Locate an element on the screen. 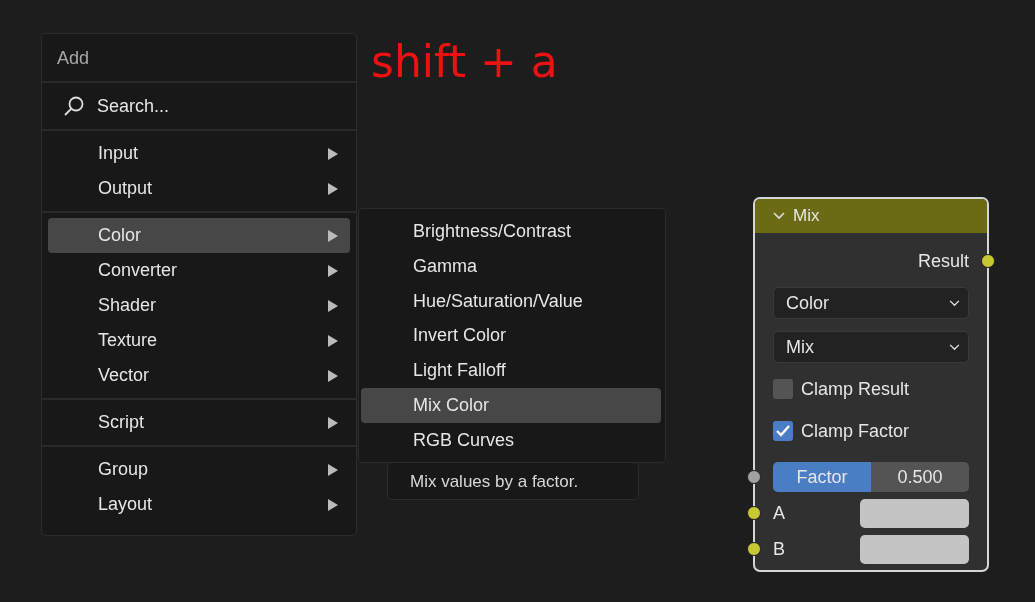 The width and height of the screenshot is (1035, 602). menu-item: Vector is located at coordinates (199, 375).